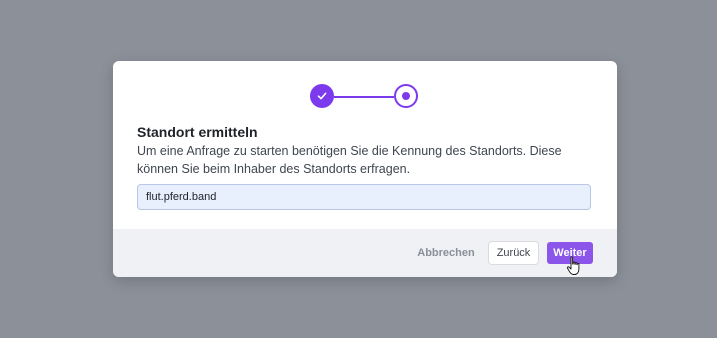 The width and height of the screenshot is (717, 338). What do you see at coordinates (570, 253) in the screenshot?
I see `next-button: Weiter` at bounding box center [570, 253].